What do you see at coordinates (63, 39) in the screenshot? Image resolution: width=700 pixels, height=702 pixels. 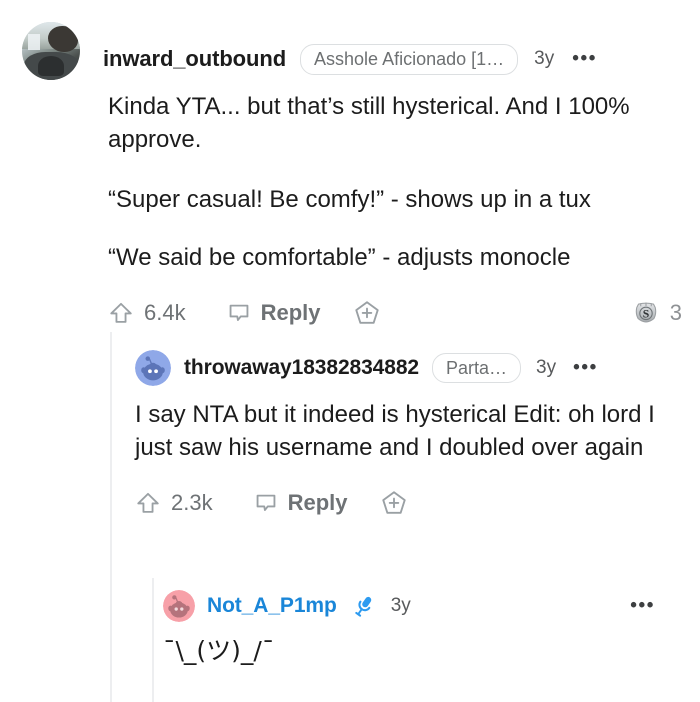 I see `avatar-photo-head` at bounding box center [63, 39].